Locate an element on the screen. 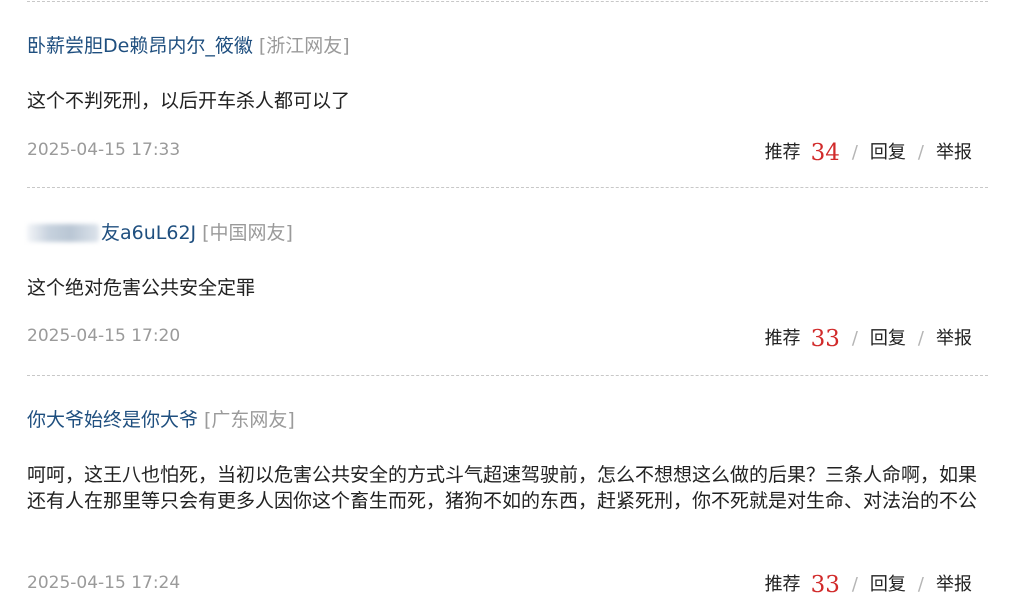 The width and height of the screenshot is (1025, 613). recommend-button: 推荐 34 is located at coordinates (802, 153).